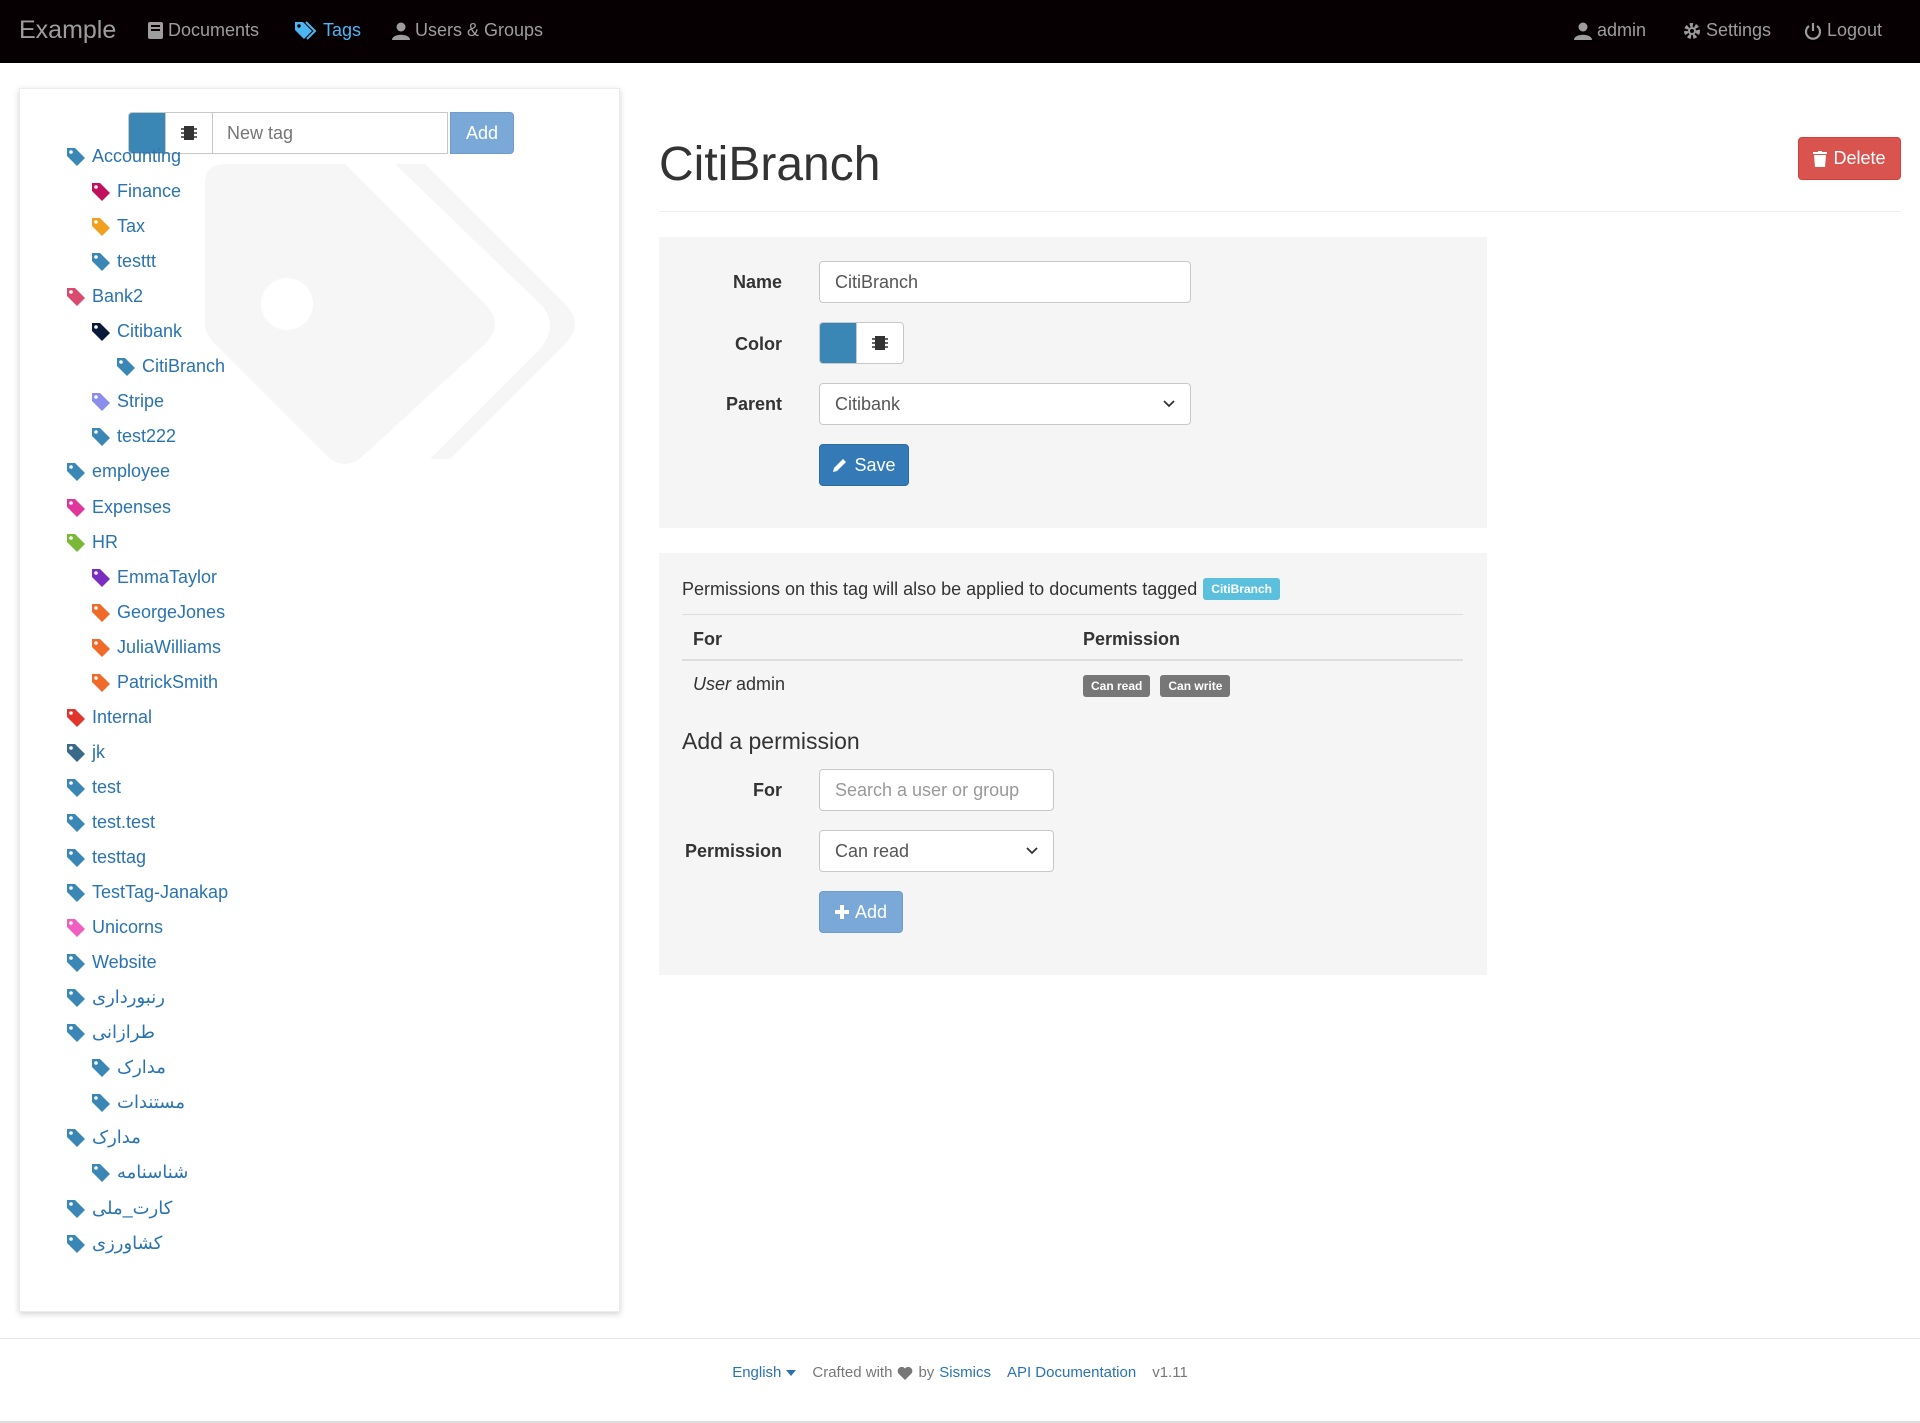 The image size is (1920, 1423). I want to click on tag-label: مستندات, so click(151, 1102).